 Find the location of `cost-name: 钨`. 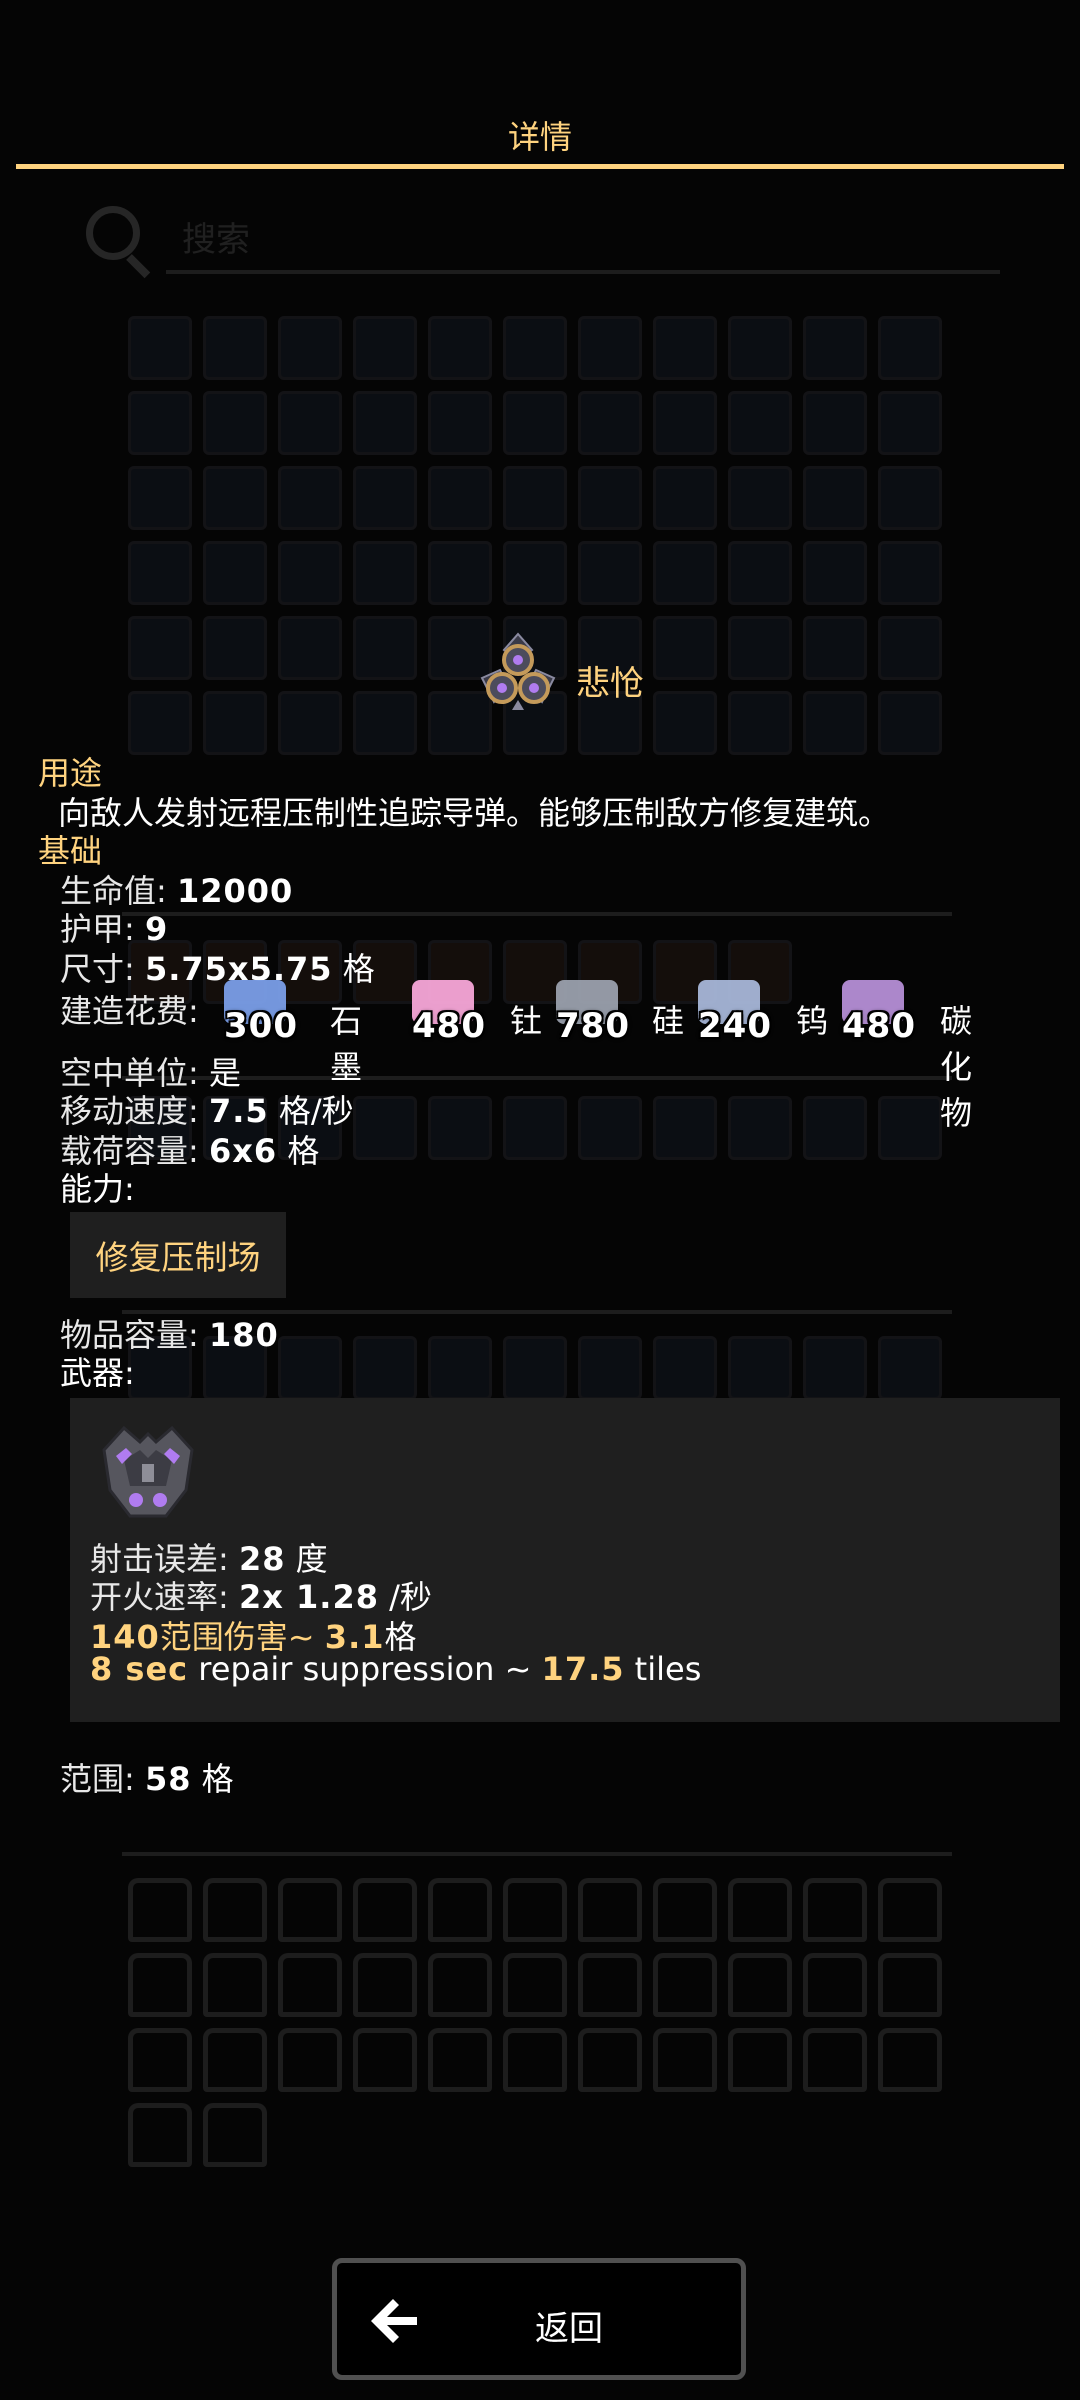

cost-name: 钨 is located at coordinates (812, 1021).